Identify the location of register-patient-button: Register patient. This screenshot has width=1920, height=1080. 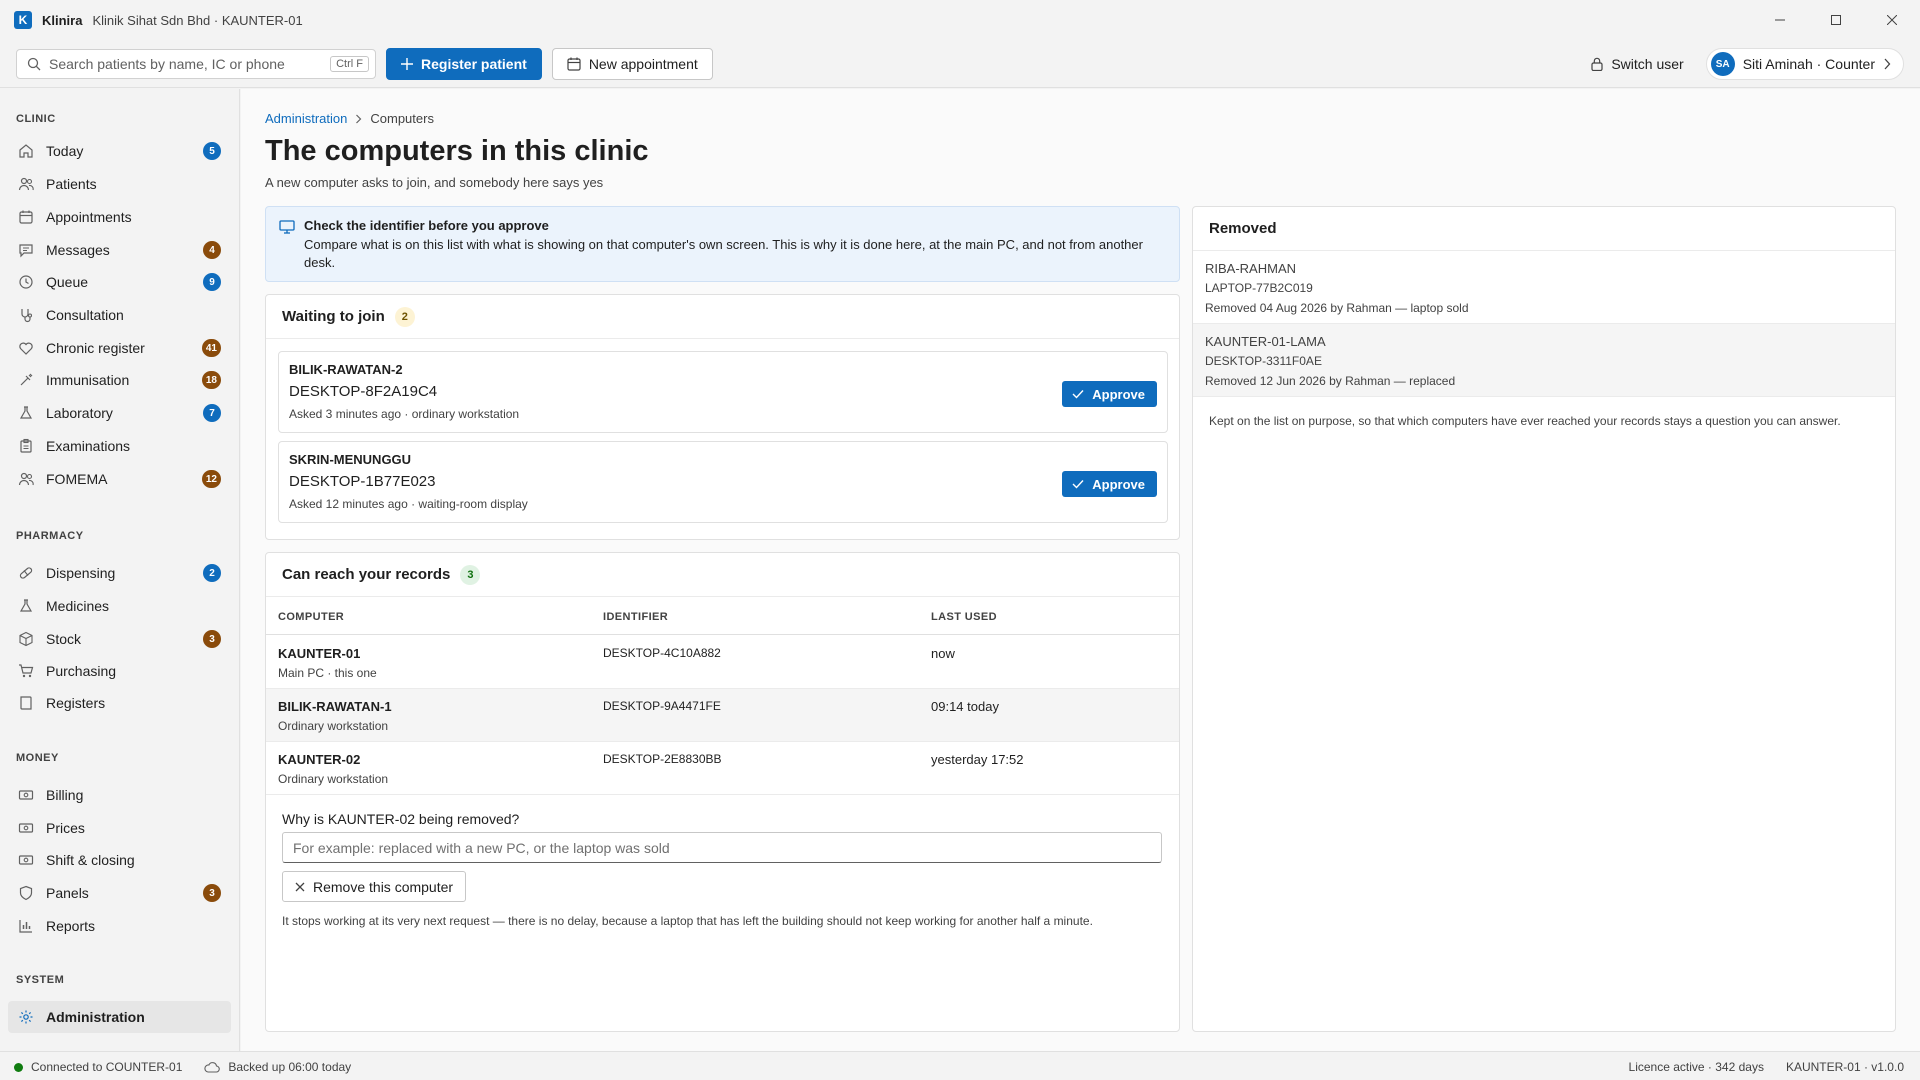
(464, 63).